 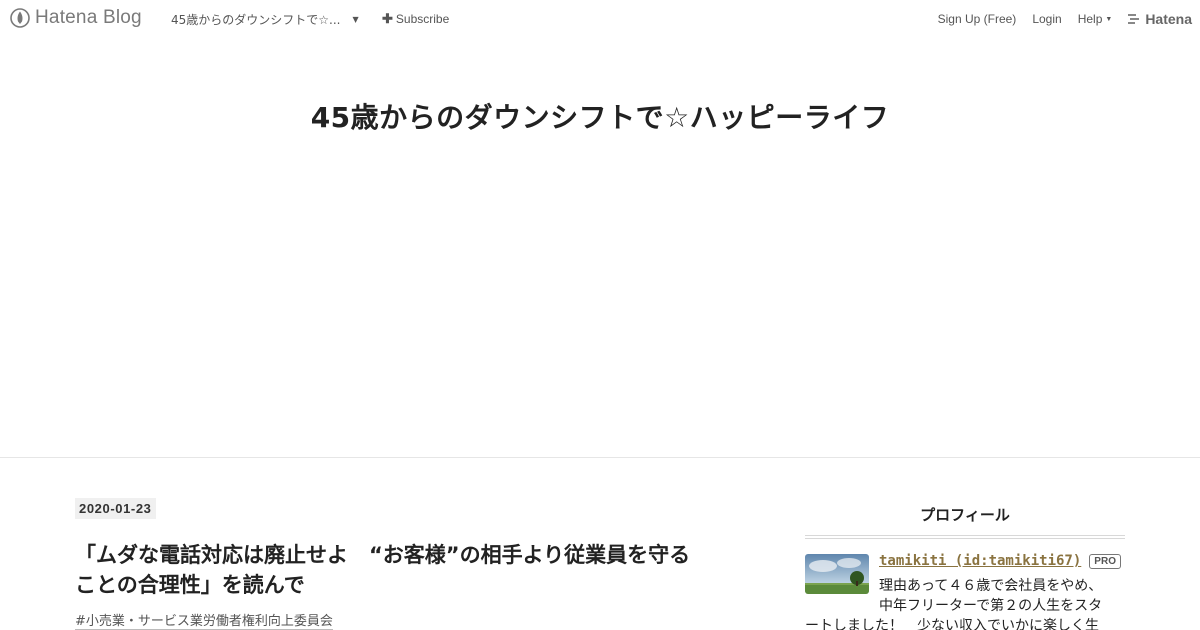 I want to click on entry-category-link: #小売業・サービス業労働者権利向上委員会, so click(x=204, y=620).